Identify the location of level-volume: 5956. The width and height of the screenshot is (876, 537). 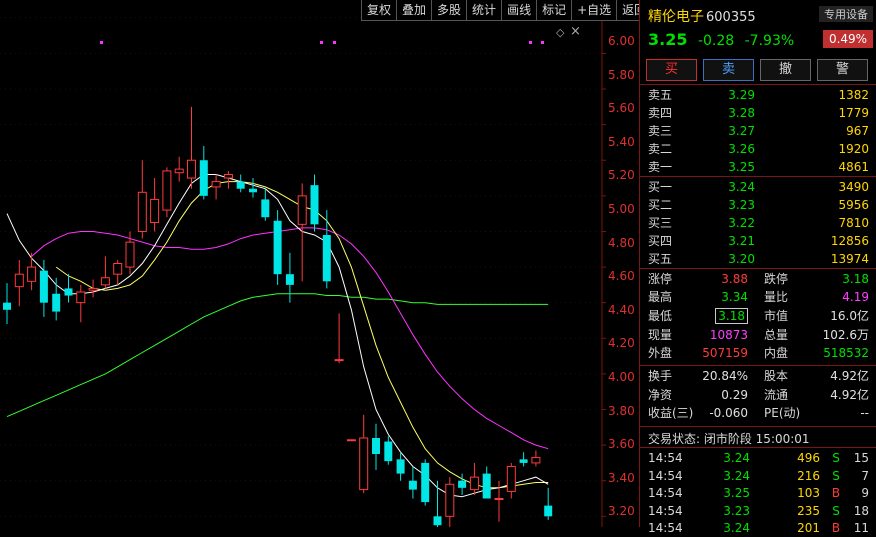
(853, 205).